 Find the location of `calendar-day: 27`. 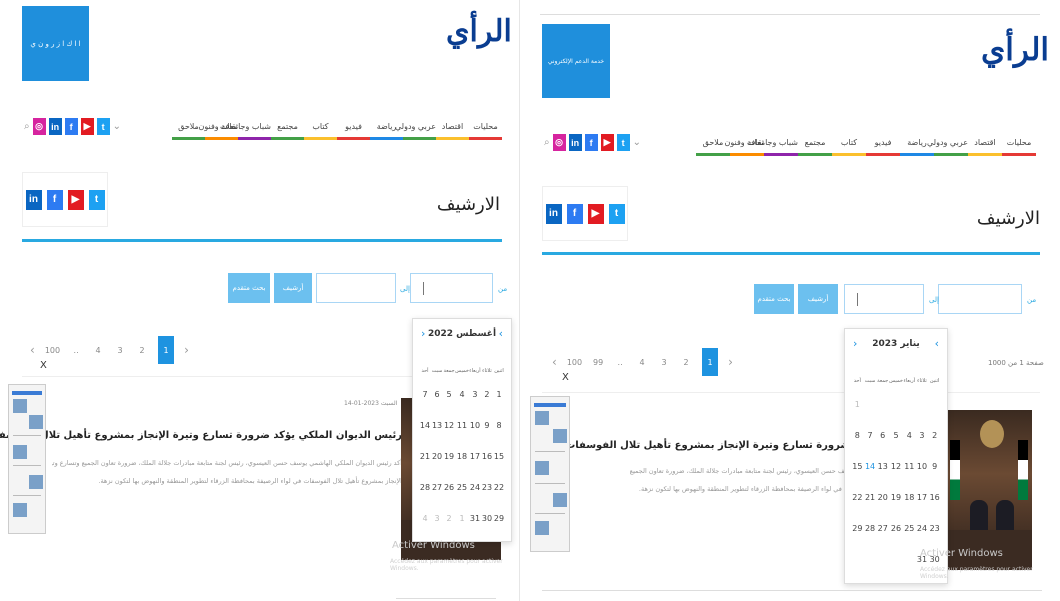

calendar-day: 27 is located at coordinates (882, 528).